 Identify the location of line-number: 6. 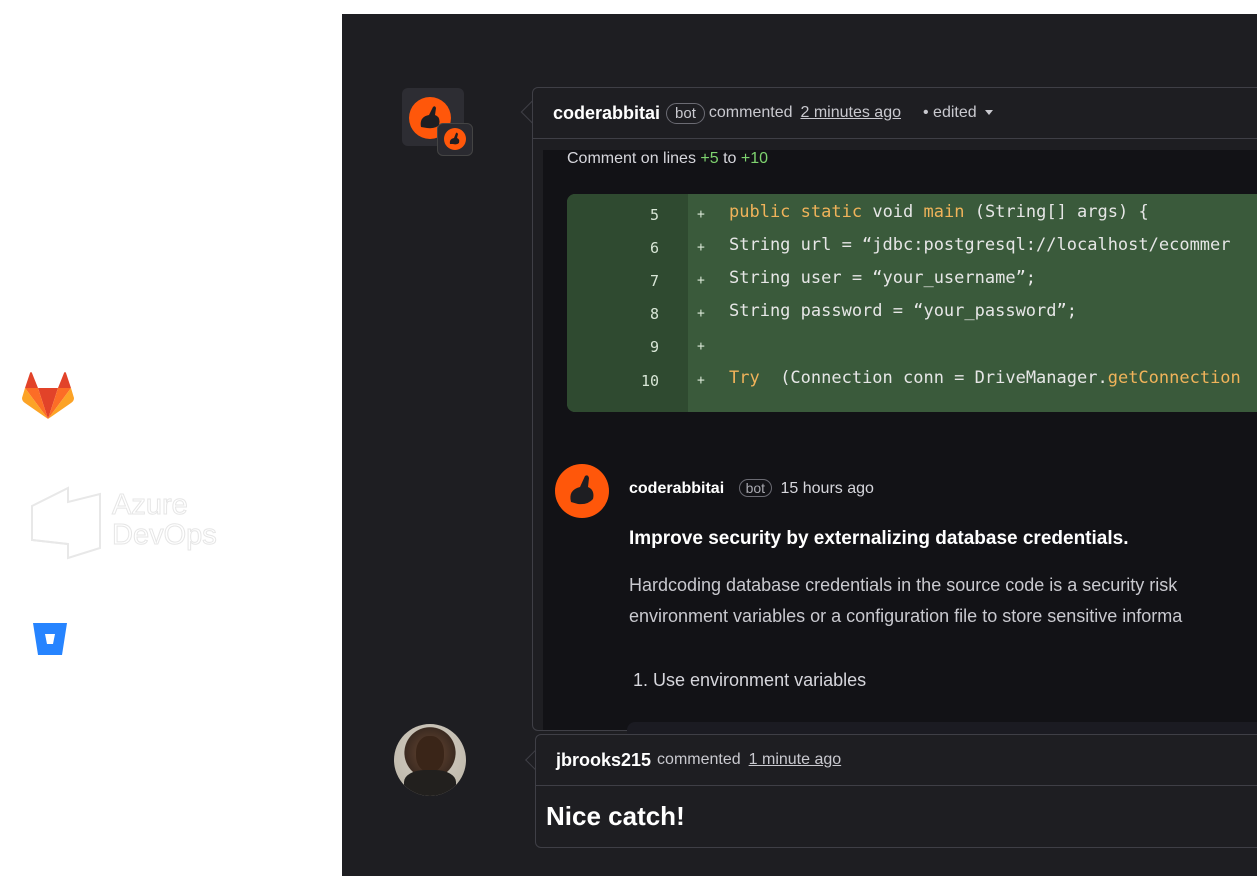
(654, 248).